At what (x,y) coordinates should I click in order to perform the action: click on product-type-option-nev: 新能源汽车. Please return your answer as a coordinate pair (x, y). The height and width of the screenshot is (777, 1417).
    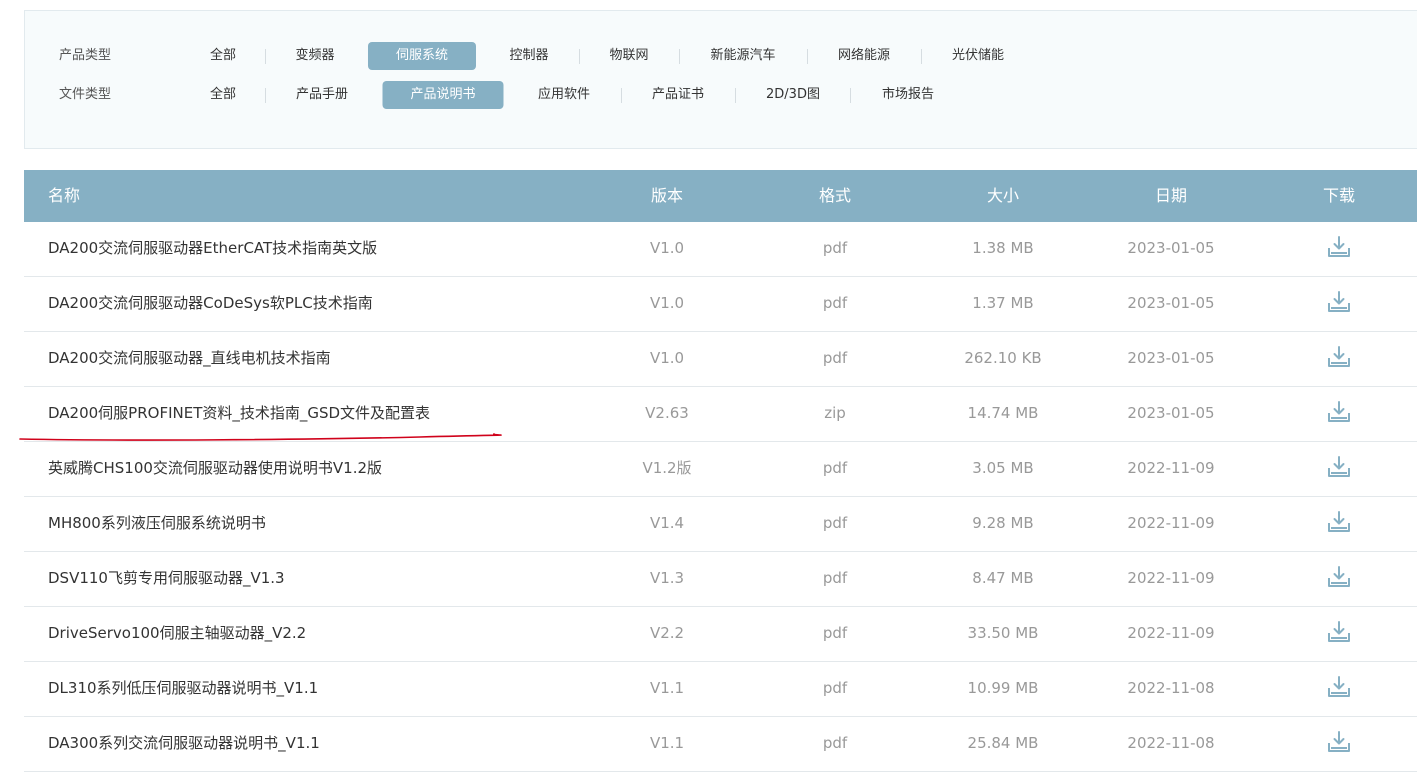
    Looking at the image, I should click on (742, 56).